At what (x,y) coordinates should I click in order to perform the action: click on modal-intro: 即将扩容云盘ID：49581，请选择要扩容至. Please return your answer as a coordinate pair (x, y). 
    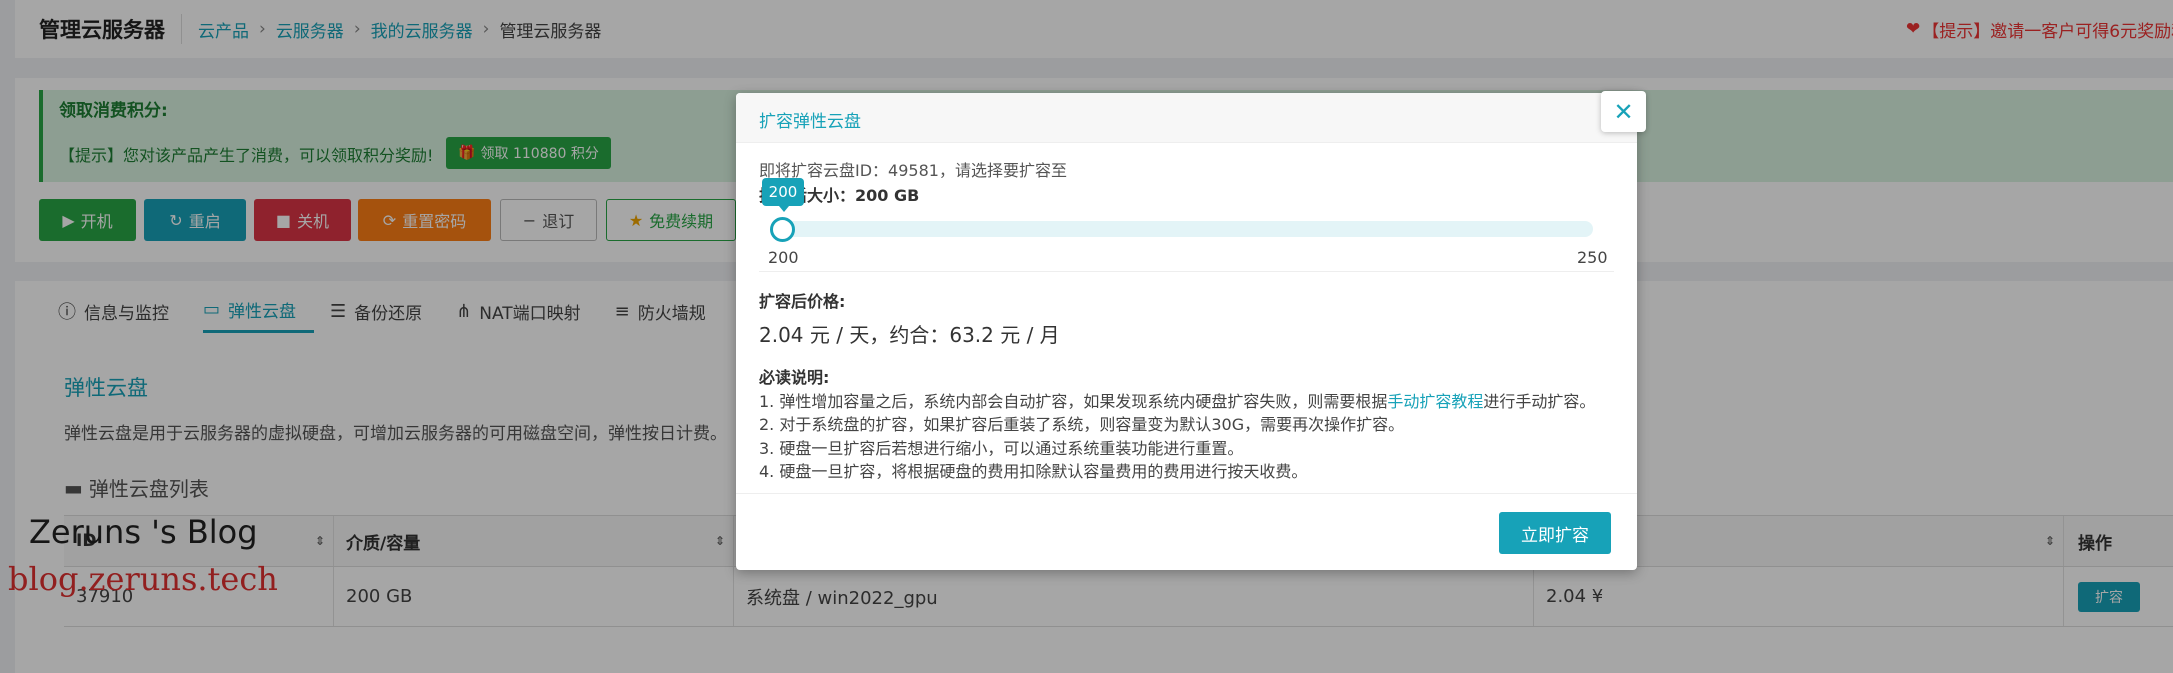
    Looking at the image, I should click on (913, 170).